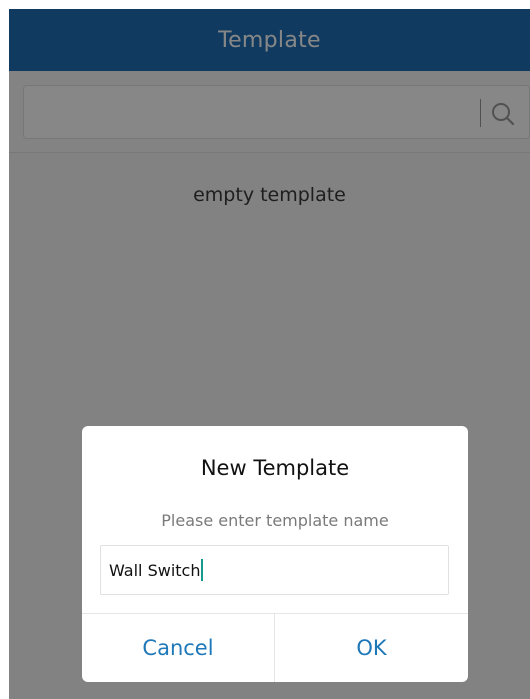 The image size is (530, 699). Describe the element at coordinates (275, 468) in the screenshot. I see `dialog-title: New Template` at that location.